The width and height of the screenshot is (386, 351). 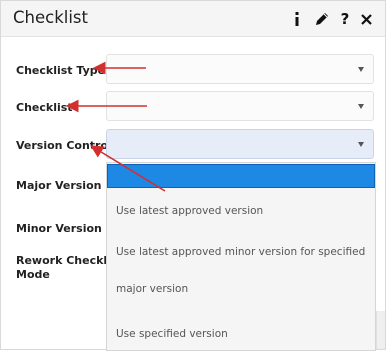 What do you see at coordinates (193, 19) in the screenshot?
I see `dialog-header: Checklist ?` at bounding box center [193, 19].